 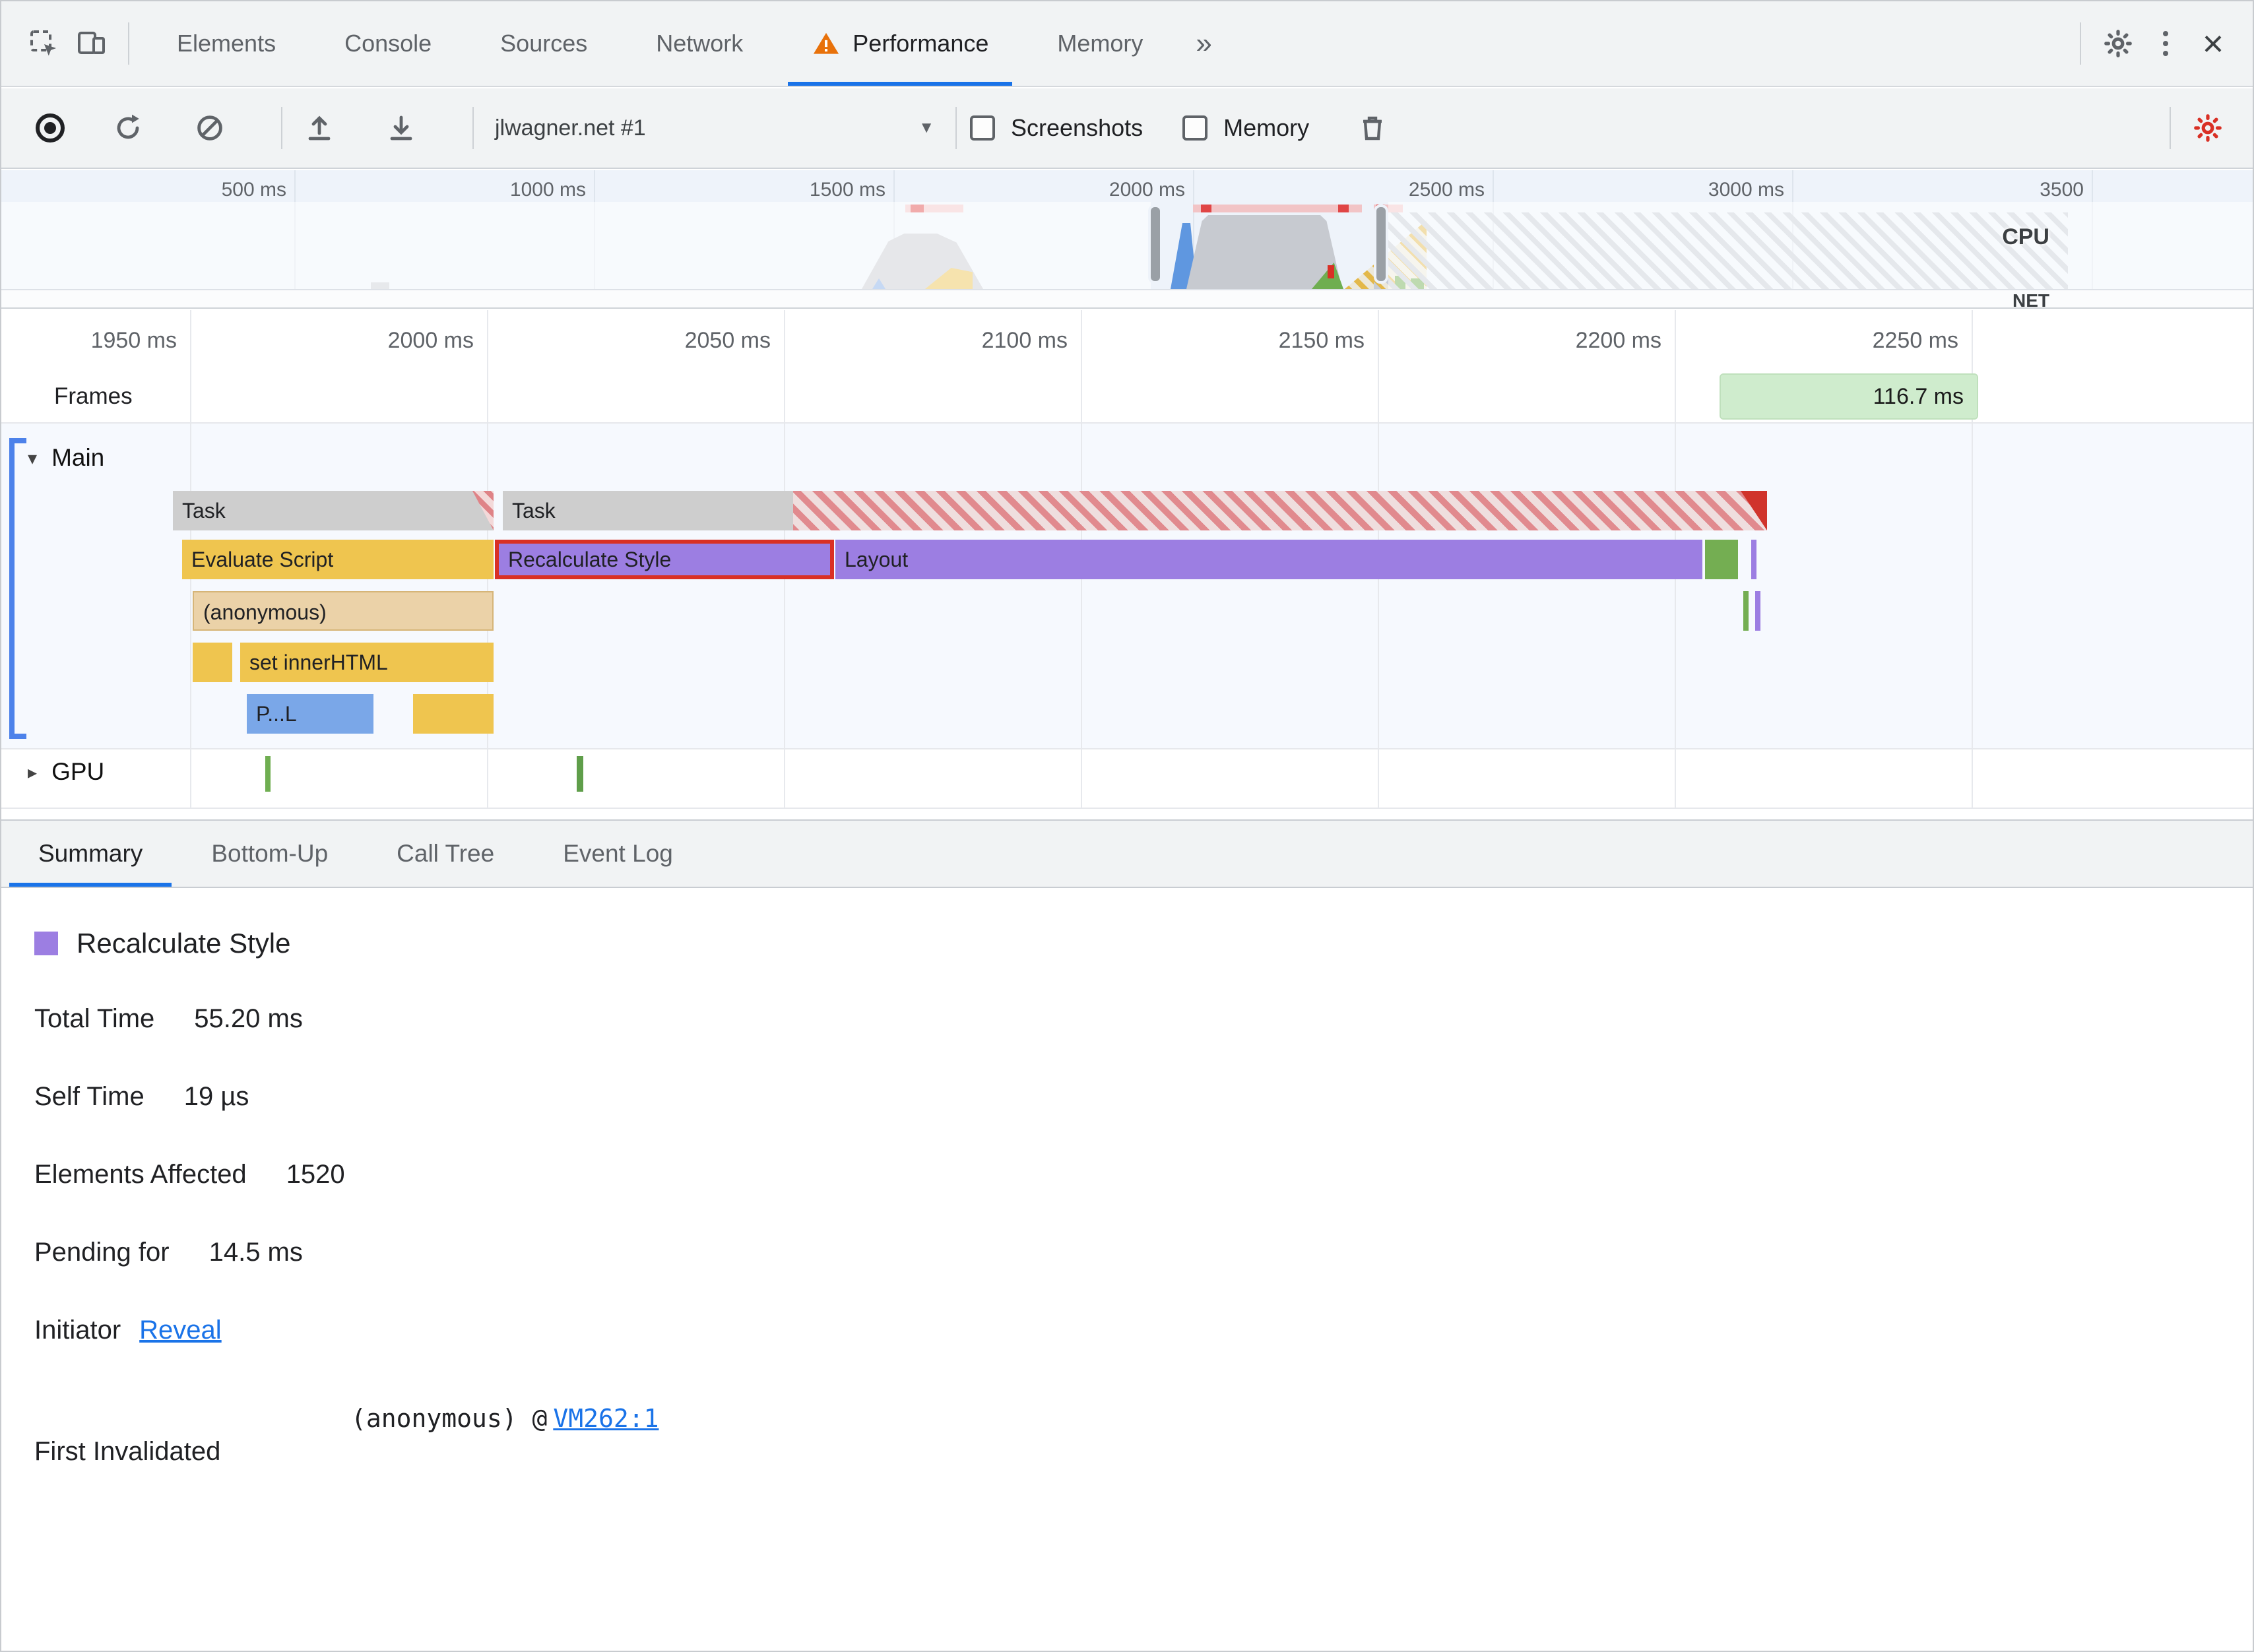 What do you see at coordinates (606, 1418) in the screenshot?
I see `first-invalidated-source-link: VM262:1` at bounding box center [606, 1418].